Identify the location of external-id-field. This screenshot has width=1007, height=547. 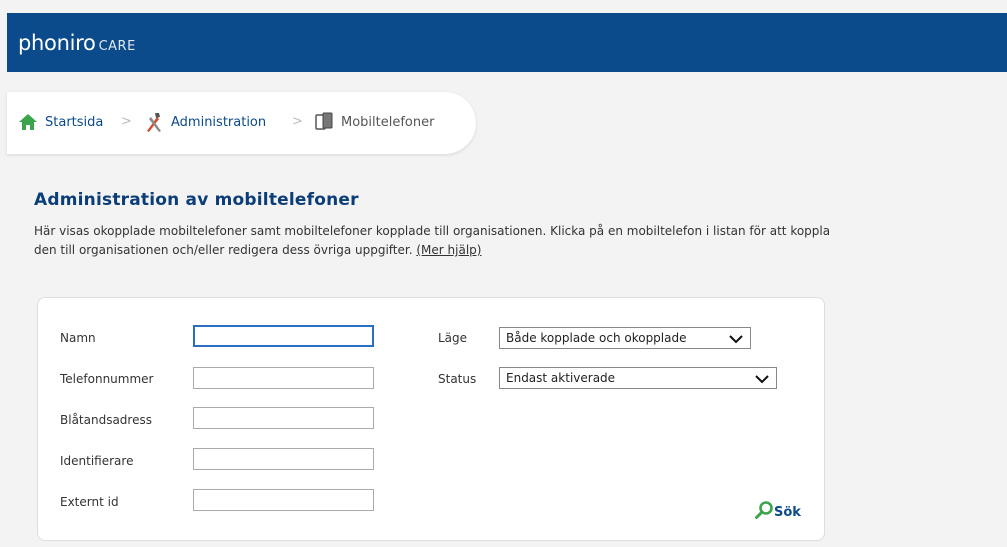
(283, 500).